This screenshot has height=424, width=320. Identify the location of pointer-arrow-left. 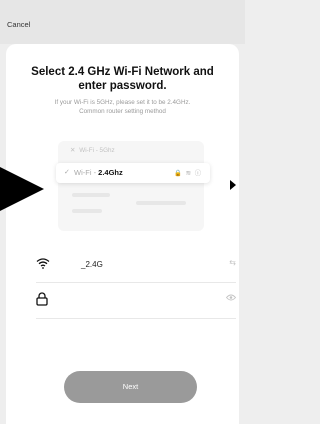
(22, 189).